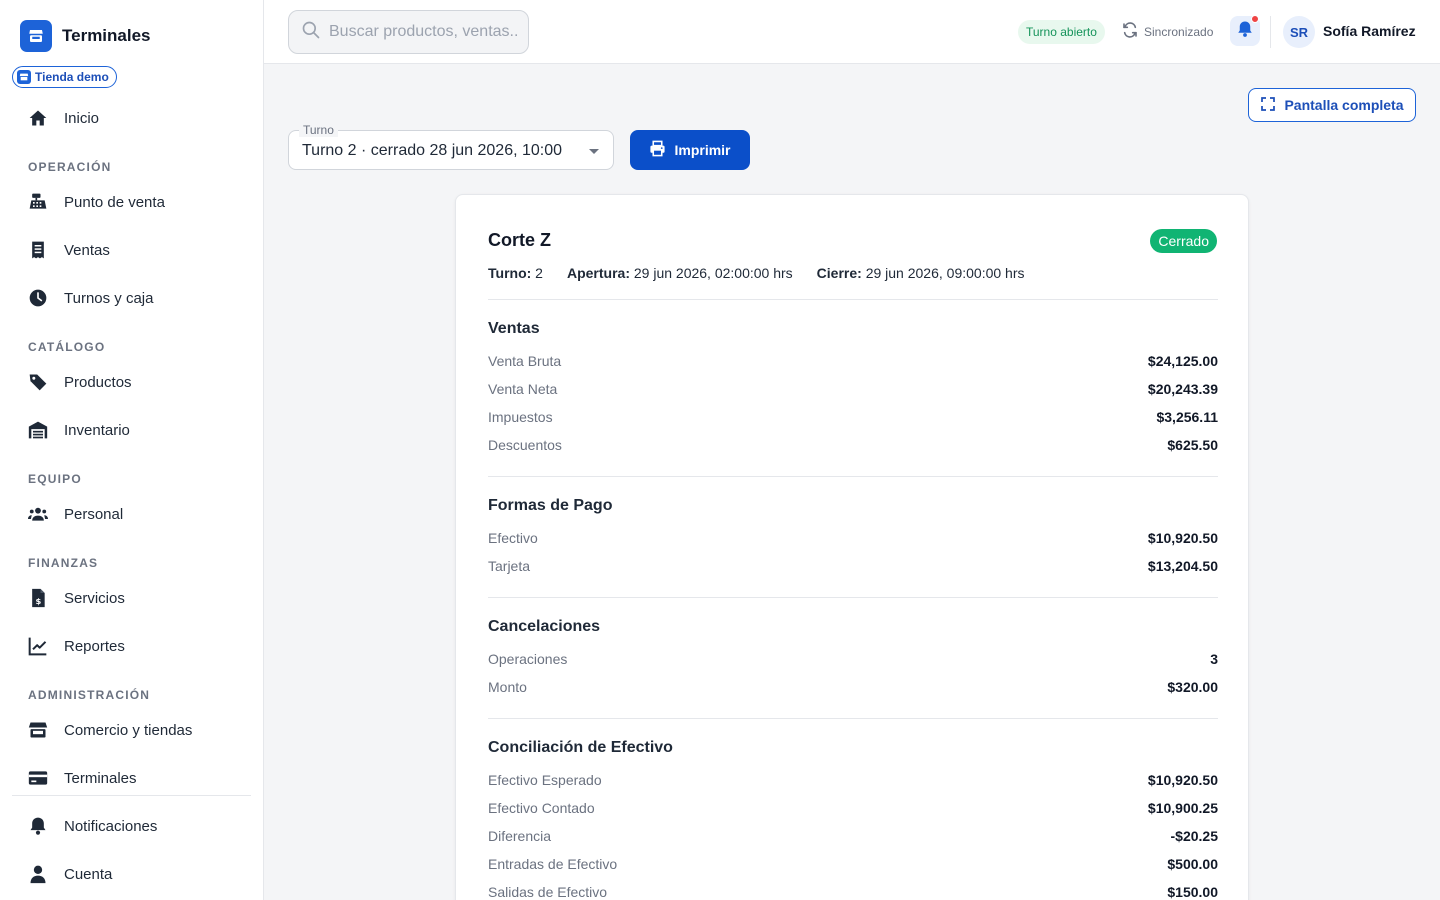 The height and width of the screenshot is (900, 1440). I want to click on sidebar-item-notificaciones: Notificaciones, so click(92, 826).